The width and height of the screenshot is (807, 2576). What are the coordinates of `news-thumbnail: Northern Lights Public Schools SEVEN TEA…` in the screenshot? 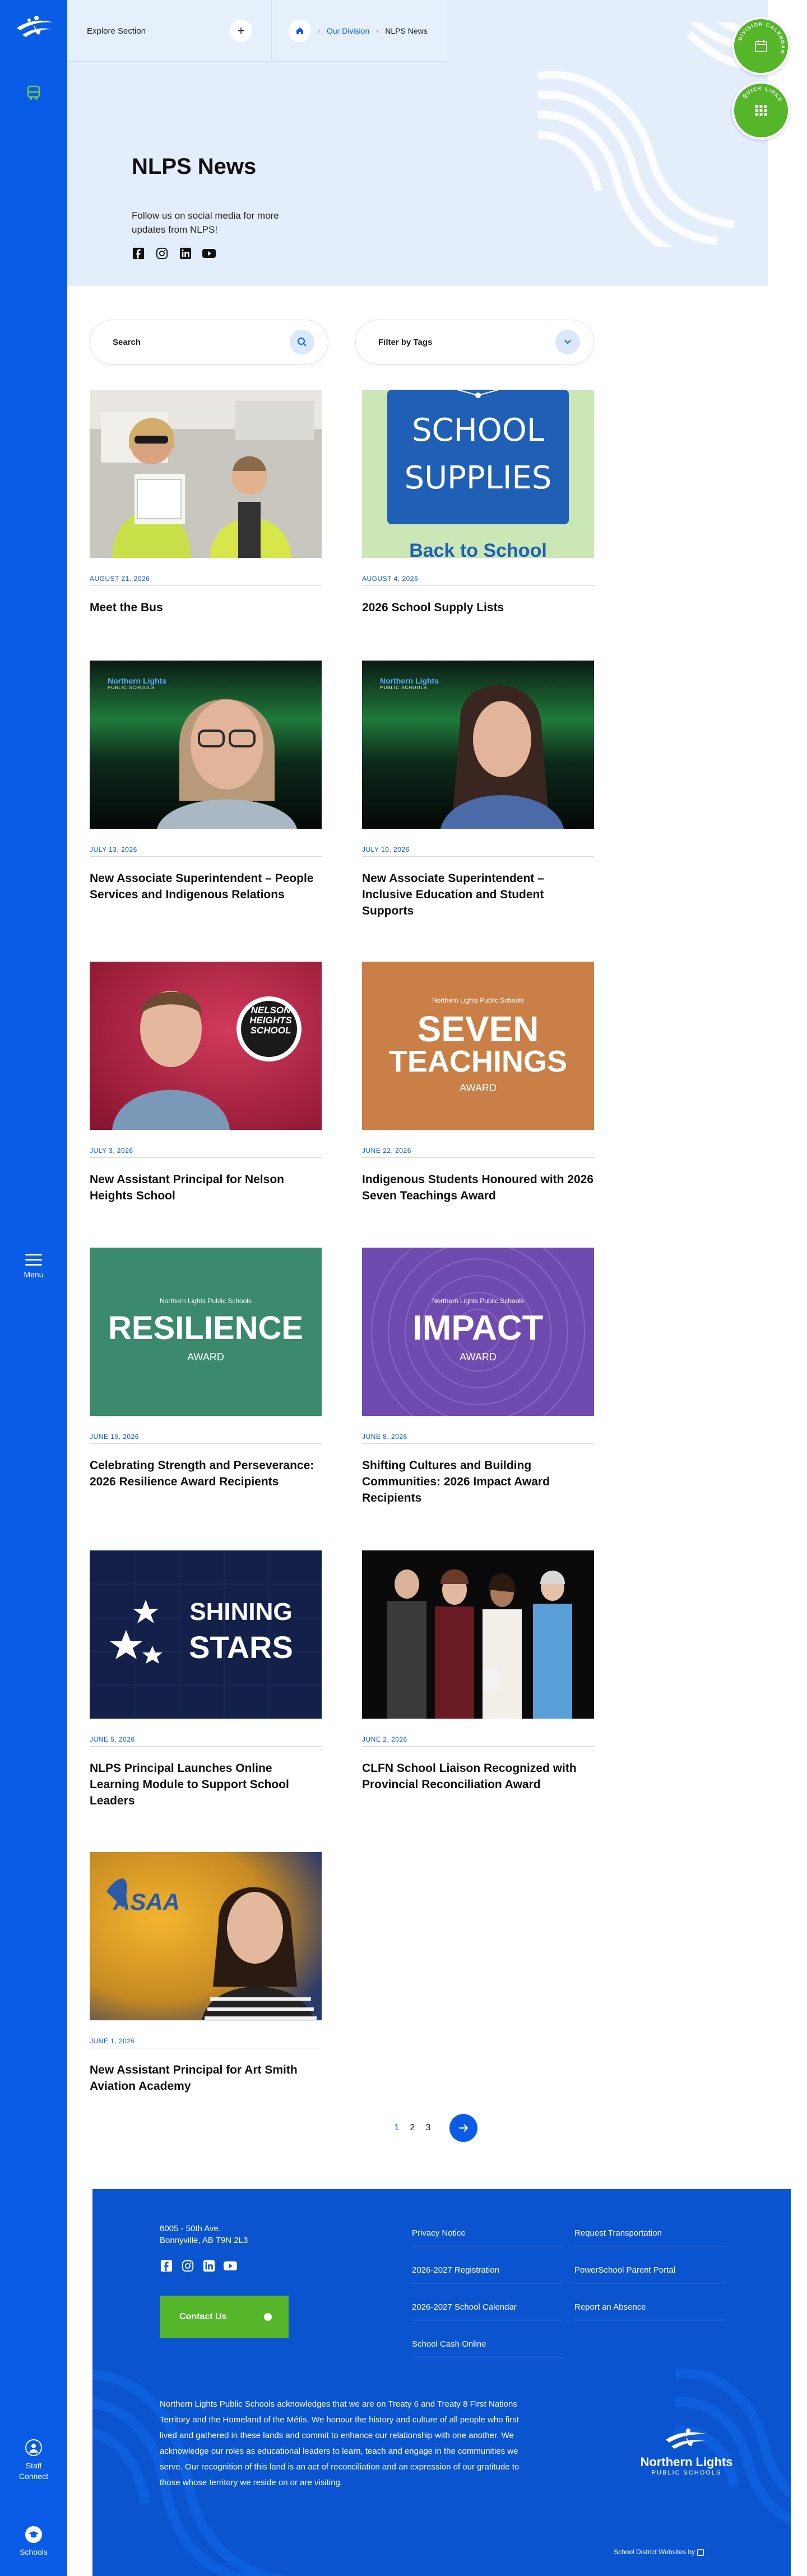 It's located at (478, 1046).